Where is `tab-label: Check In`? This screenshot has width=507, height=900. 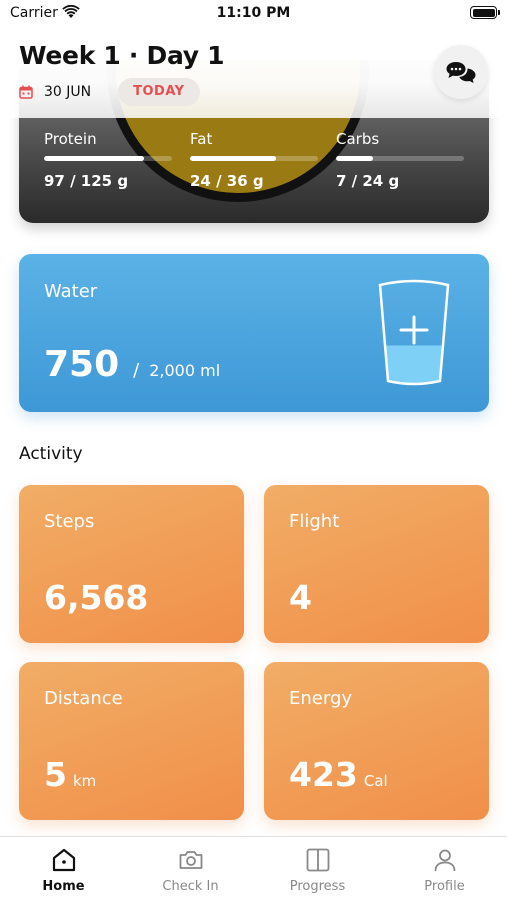
tab-label: Check In is located at coordinates (190, 886).